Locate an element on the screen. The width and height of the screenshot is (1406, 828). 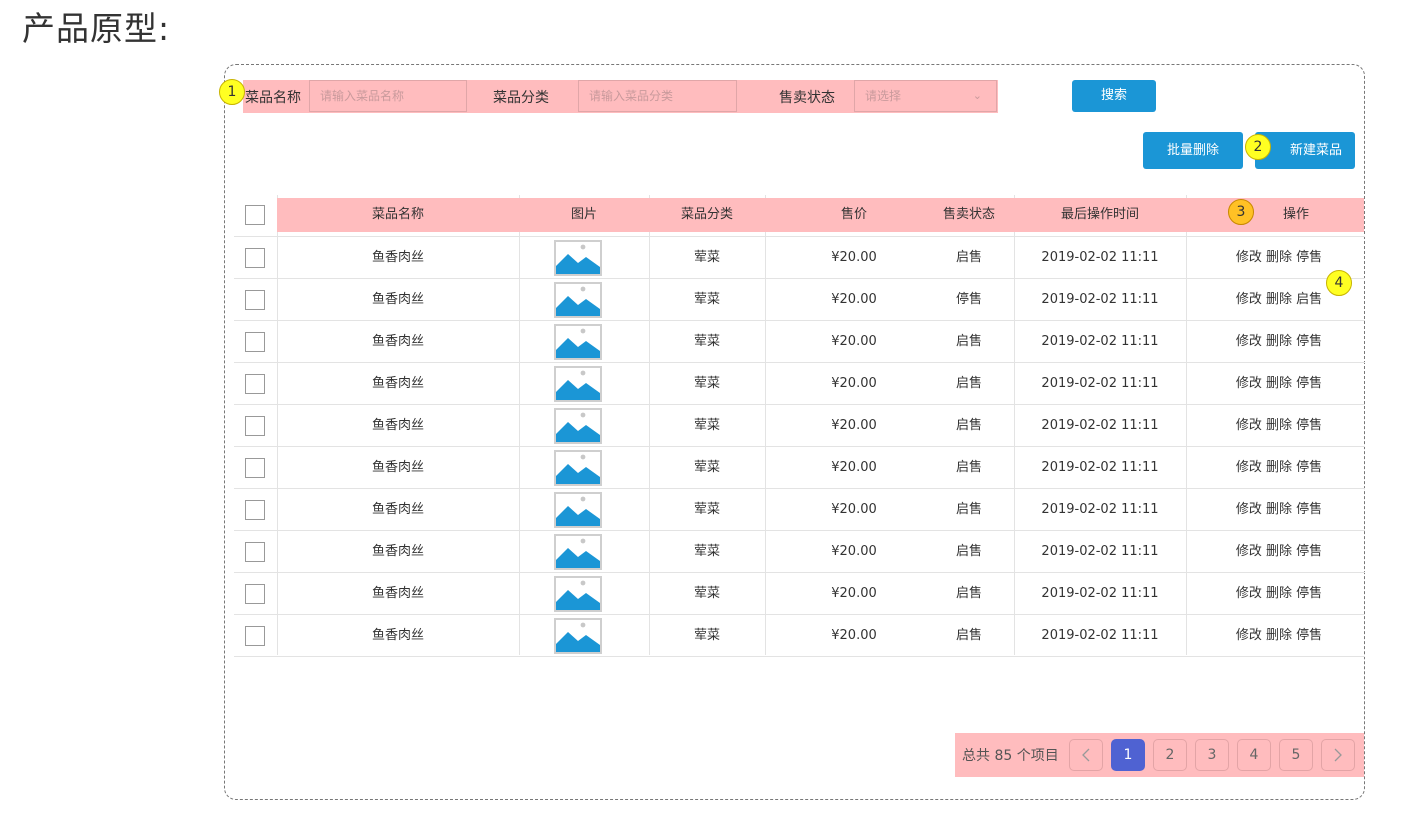
next-page-button is located at coordinates (1338, 755).